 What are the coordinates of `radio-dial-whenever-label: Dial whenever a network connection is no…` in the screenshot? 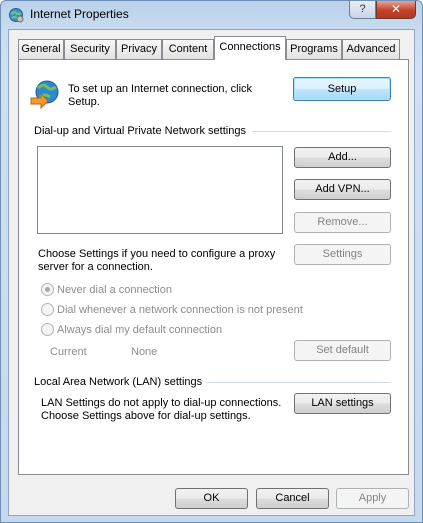 It's located at (180, 310).